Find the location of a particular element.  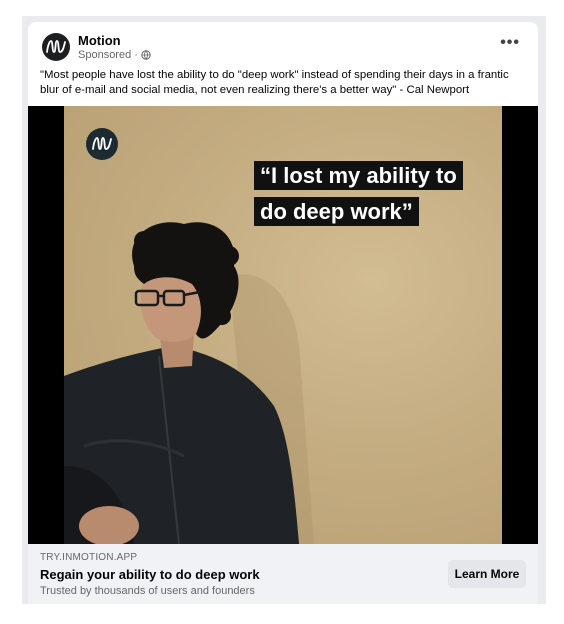

quote-line-2: do deep work” is located at coordinates (336, 211).